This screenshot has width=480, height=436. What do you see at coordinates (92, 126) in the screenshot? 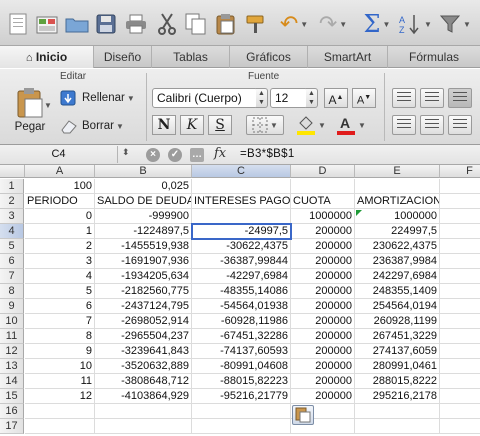
I see `clear-button: Borrar ▼` at bounding box center [92, 126].